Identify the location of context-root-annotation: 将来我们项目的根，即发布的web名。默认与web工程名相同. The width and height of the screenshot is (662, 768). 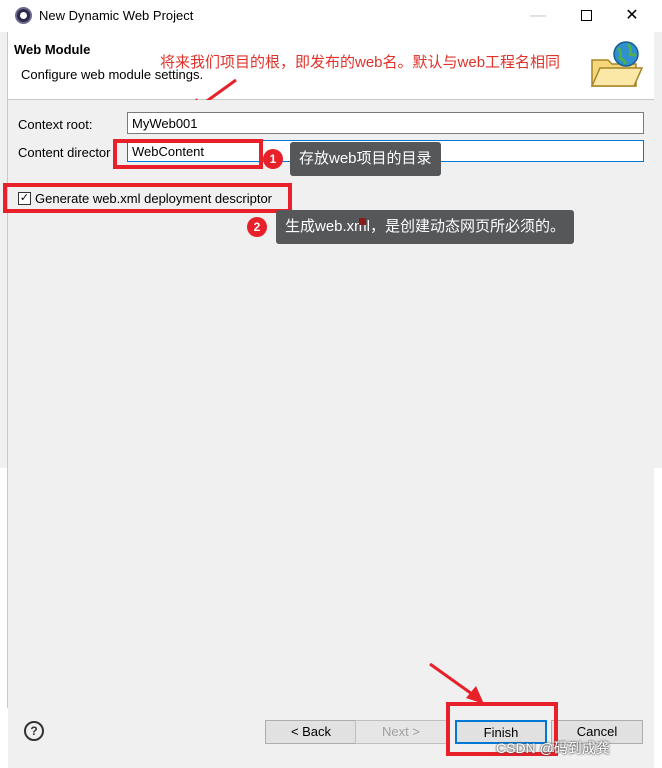
(360, 62).